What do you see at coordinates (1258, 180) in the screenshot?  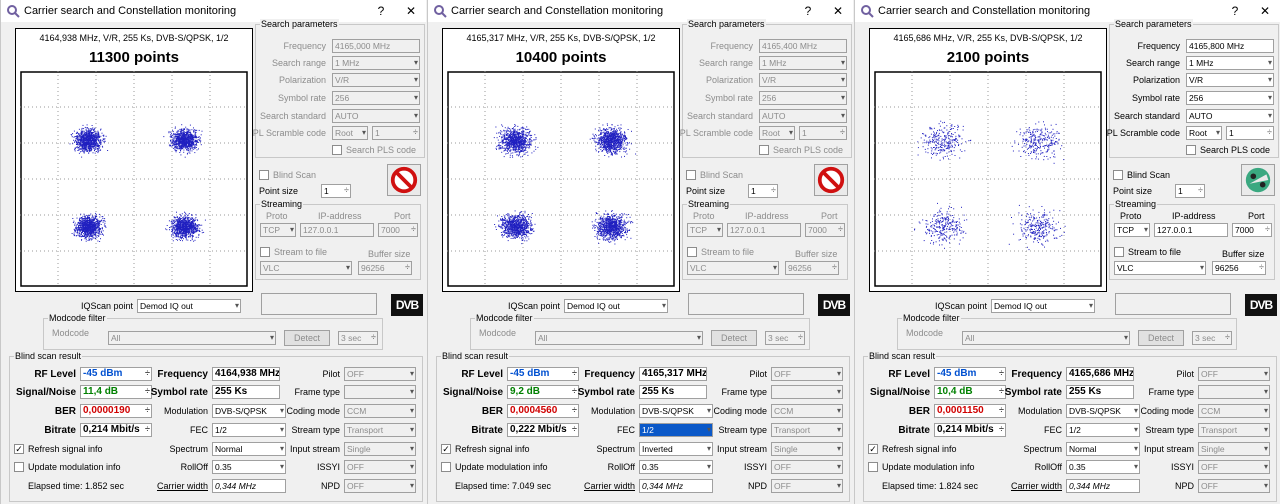 I see `satellite-icon` at bounding box center [1258, 180].